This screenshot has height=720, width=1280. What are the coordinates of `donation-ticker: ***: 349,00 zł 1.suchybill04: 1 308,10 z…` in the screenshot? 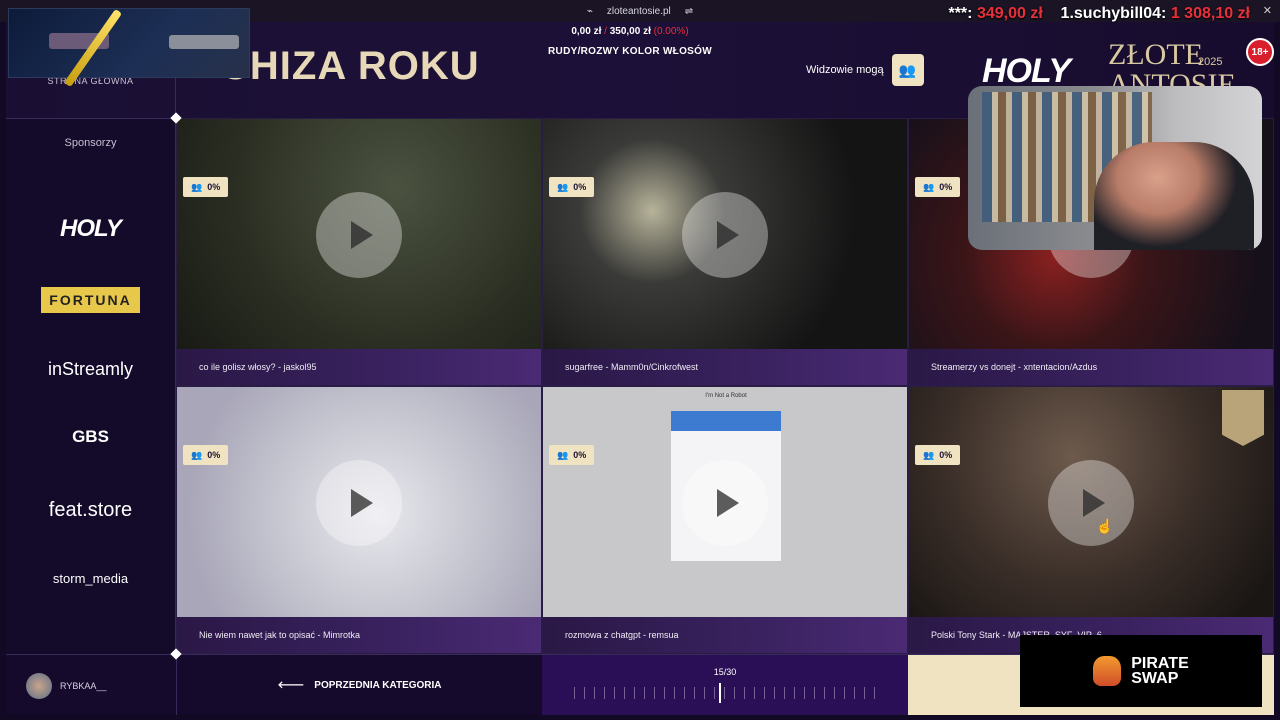 It's located at (1099, 14).